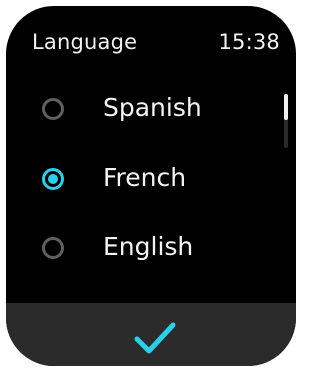  Describe the element at coordinates (85, 42) in the screenshot. I see `page-title: Language` at that location.